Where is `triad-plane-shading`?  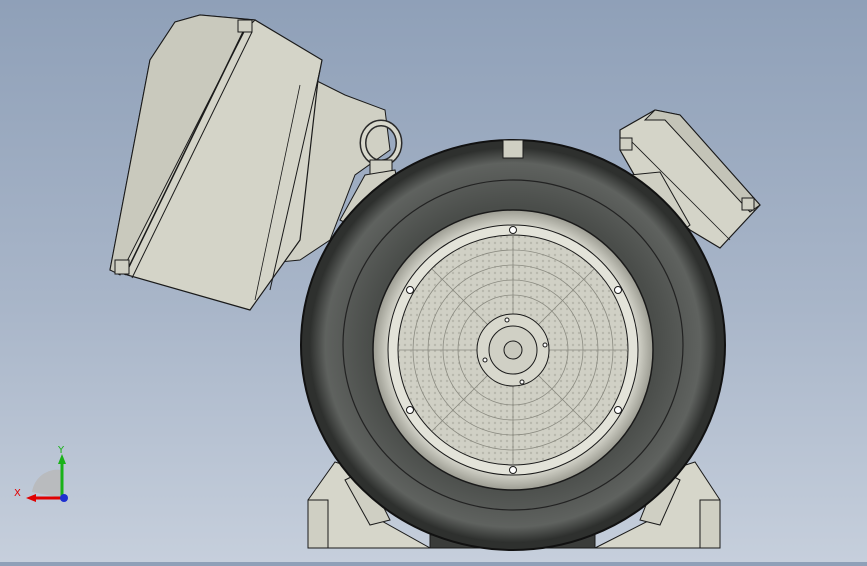 triad-plane-shading is located at coordinates (47, 483).